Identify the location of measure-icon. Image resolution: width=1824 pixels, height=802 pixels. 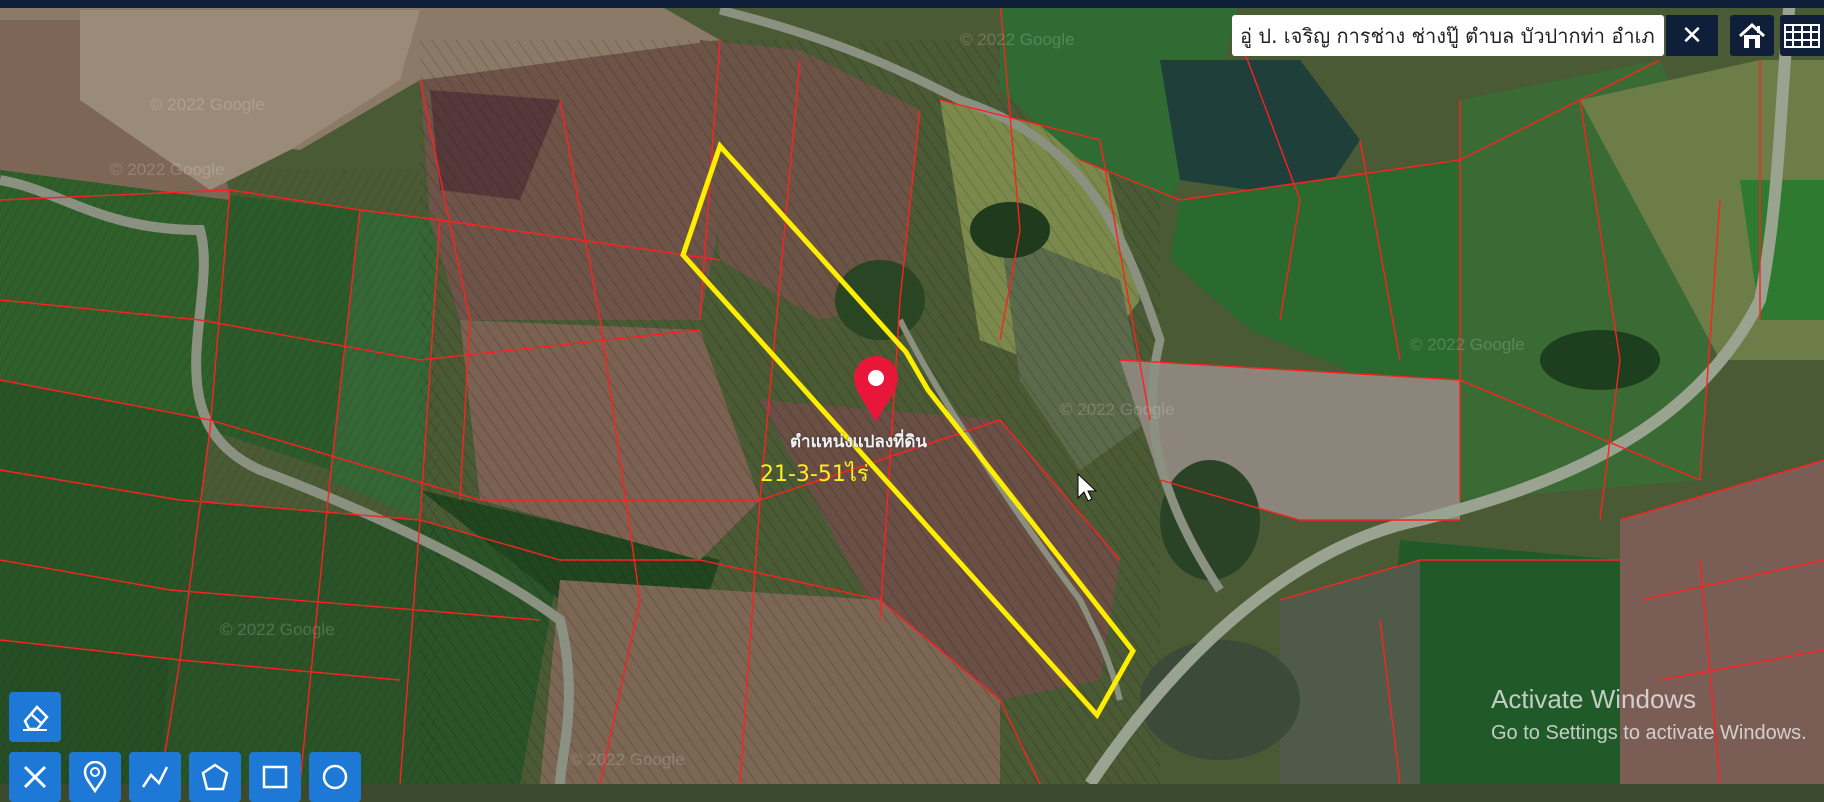
(35, 777).